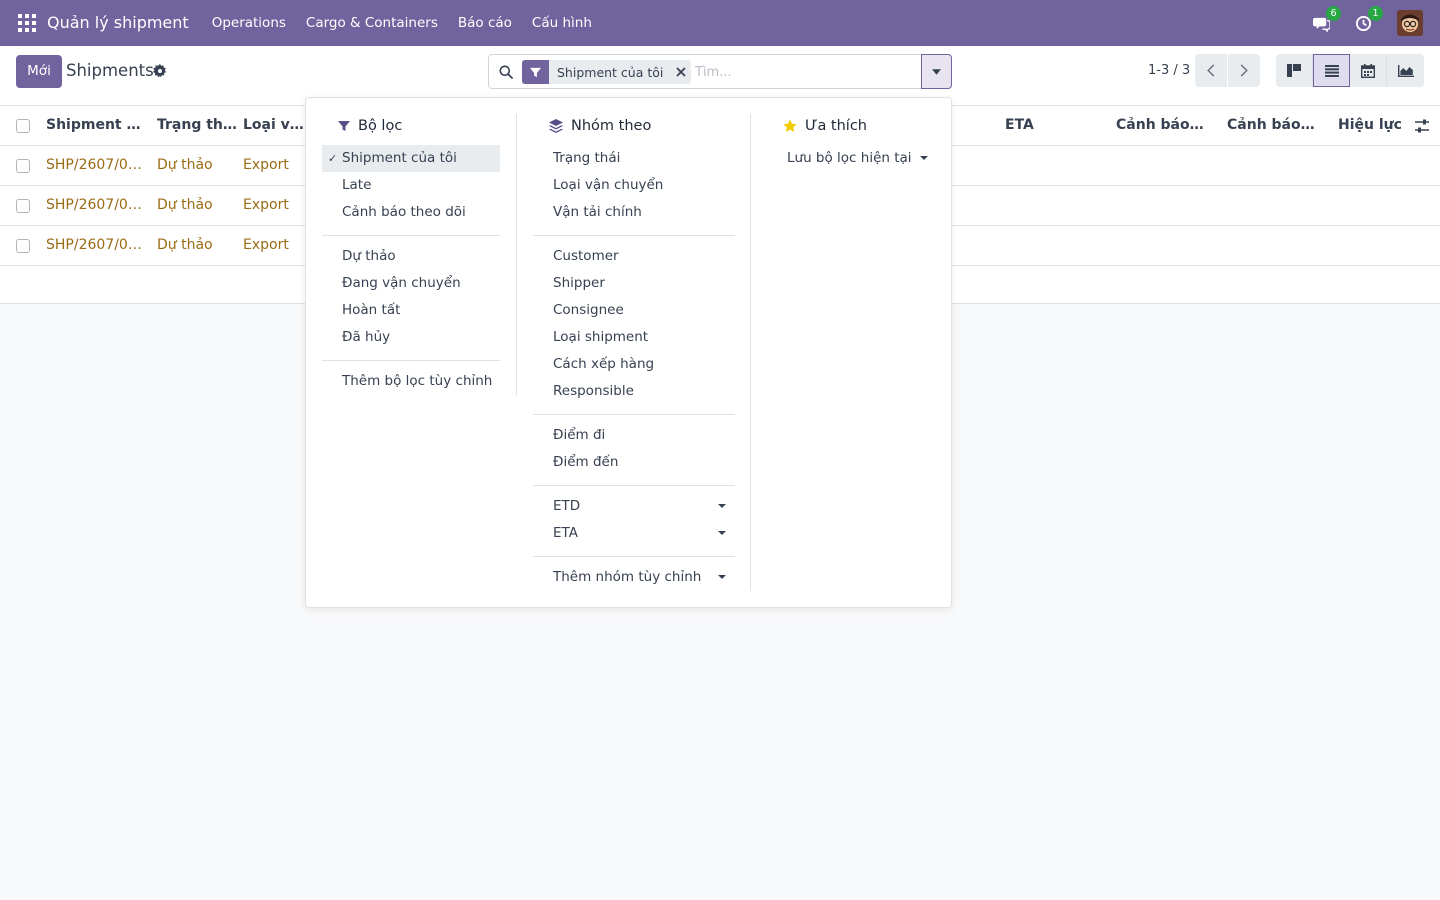  What do you see at coordinates (634, 506) in the screenshot?
I see `groupby-etd: ETD` at bounding box center [634, 506].